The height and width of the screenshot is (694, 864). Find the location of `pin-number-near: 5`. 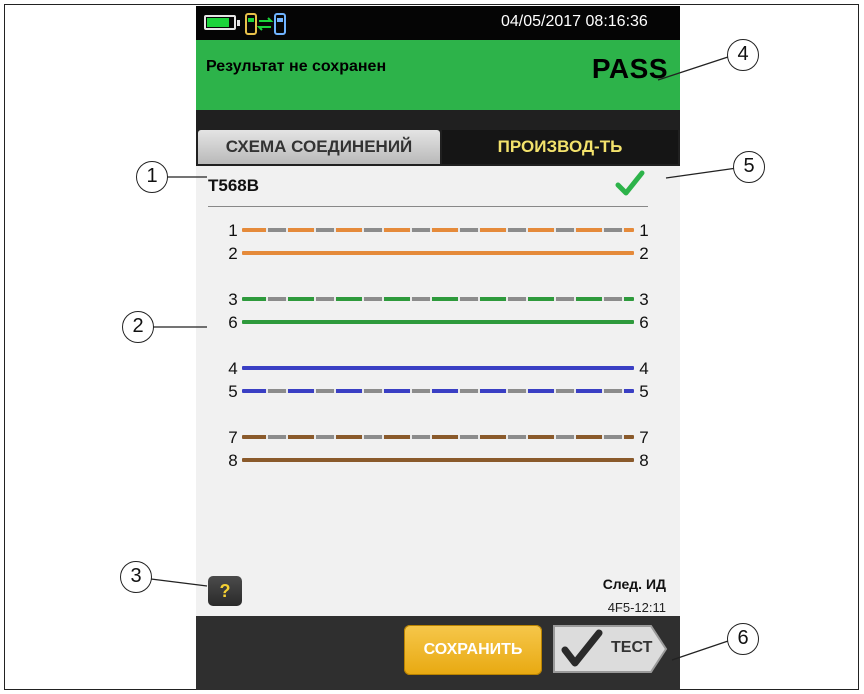

pin-number-near: 5 is located at coordinates (233, 391).